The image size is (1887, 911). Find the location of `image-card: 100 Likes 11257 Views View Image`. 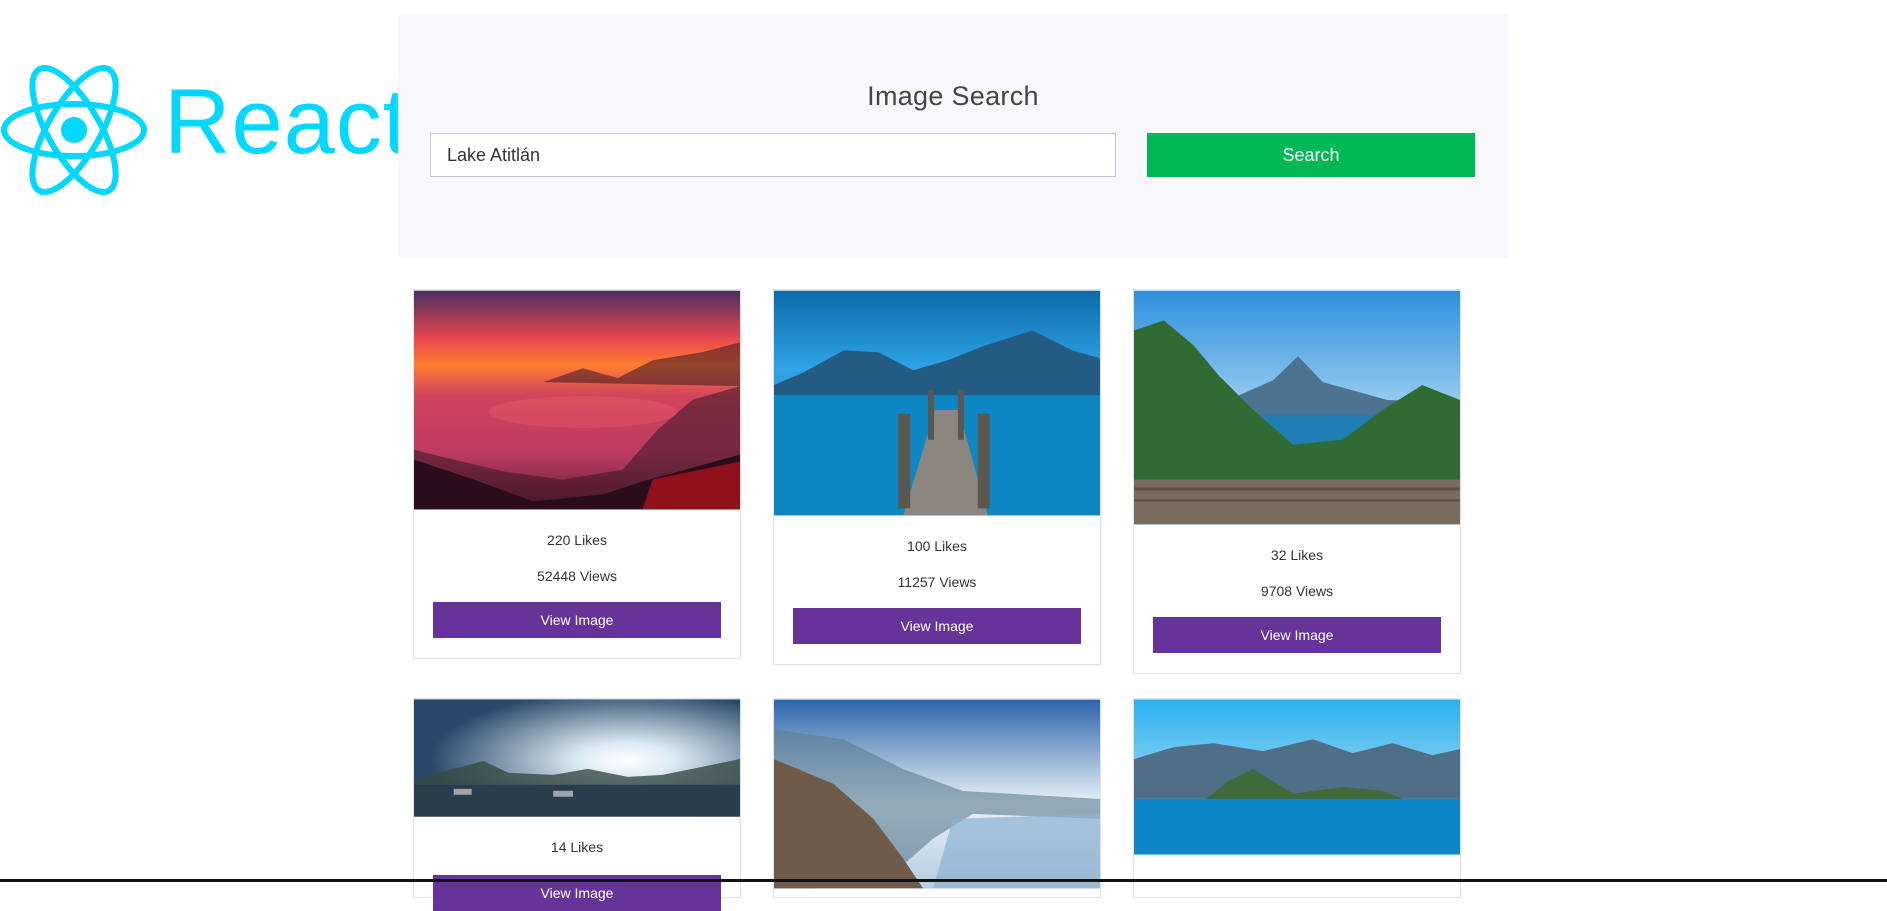

image-card: 100 Likes 11257 Views View Image is located at coordinates (937, 477).